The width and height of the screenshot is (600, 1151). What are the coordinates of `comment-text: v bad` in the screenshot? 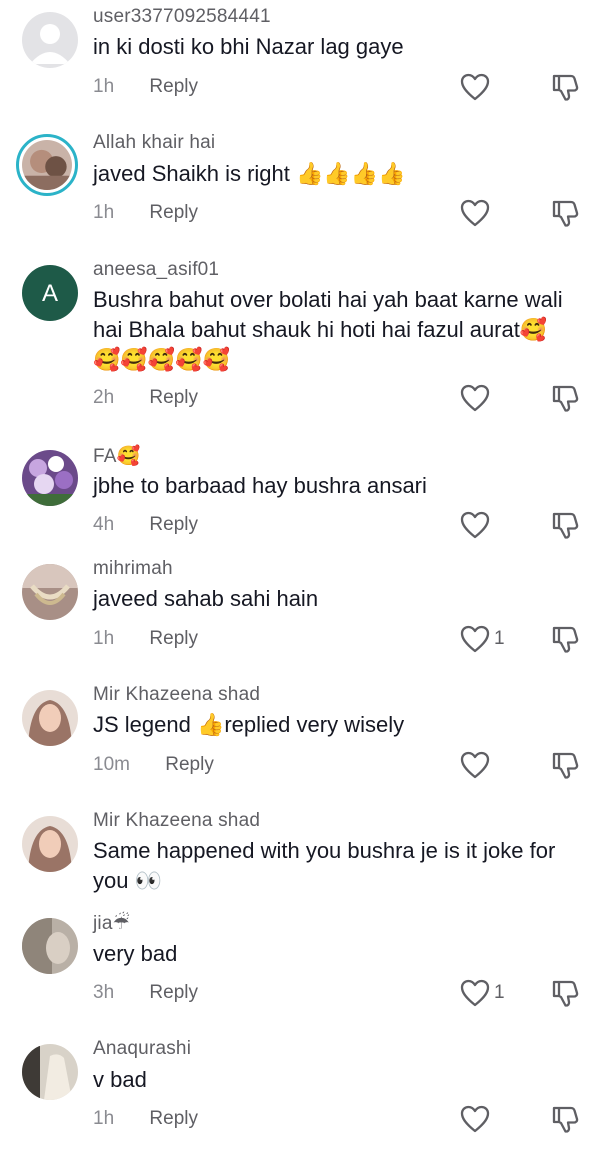 It's located at (120, 1079).